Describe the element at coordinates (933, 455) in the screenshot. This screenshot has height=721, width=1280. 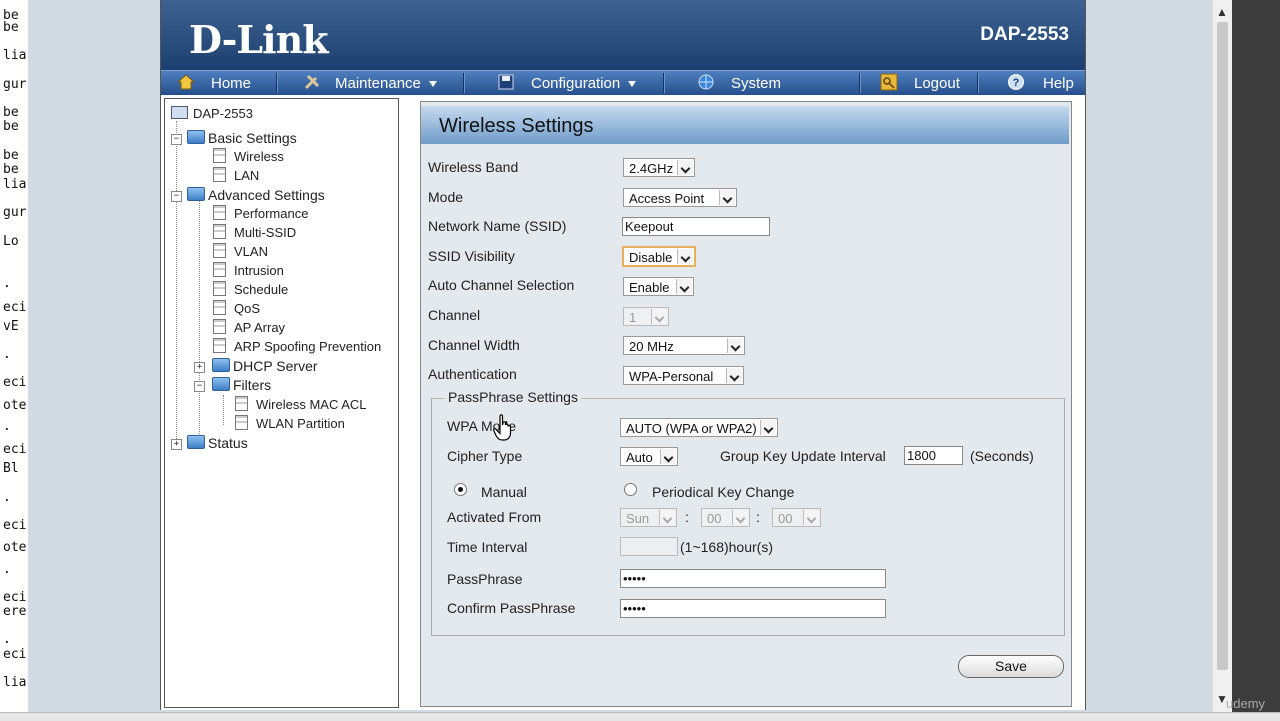
I see `group-key-input` at that location.